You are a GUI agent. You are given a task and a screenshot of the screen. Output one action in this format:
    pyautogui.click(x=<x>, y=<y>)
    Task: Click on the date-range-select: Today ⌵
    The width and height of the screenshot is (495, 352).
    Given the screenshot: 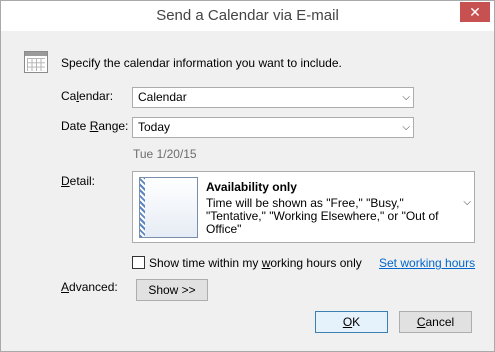 What is the action you would take?
    pyautogui.click(x=273, y=127)
    